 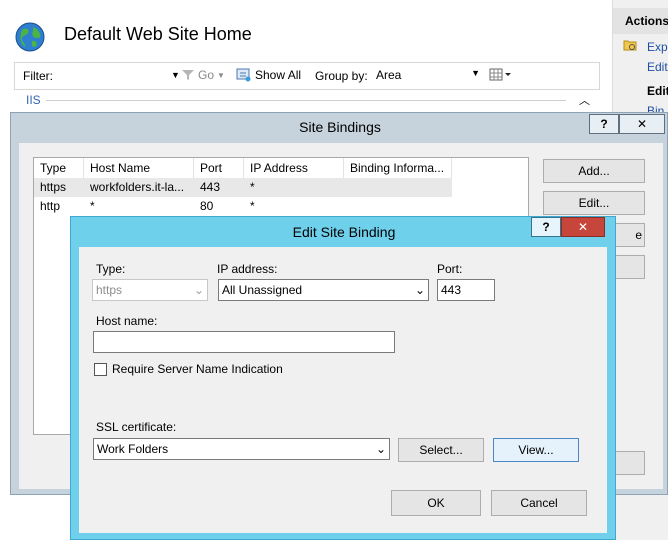 What do you see at coordinates (584, 100) in the screenshot?
I see `collapse-icon: ︿` at bounding box center [584, 100].